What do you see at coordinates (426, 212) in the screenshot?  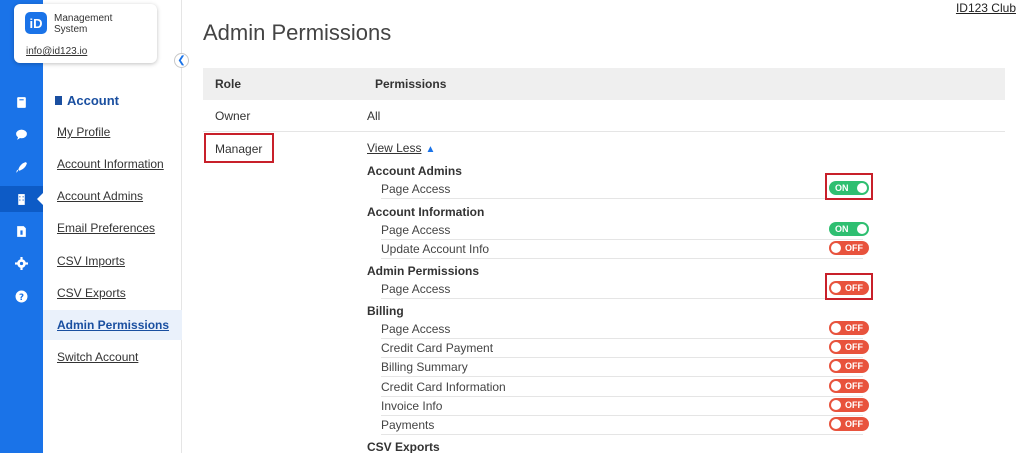 I see `group-account-information: Account Information` at bounding box center [426, 212].